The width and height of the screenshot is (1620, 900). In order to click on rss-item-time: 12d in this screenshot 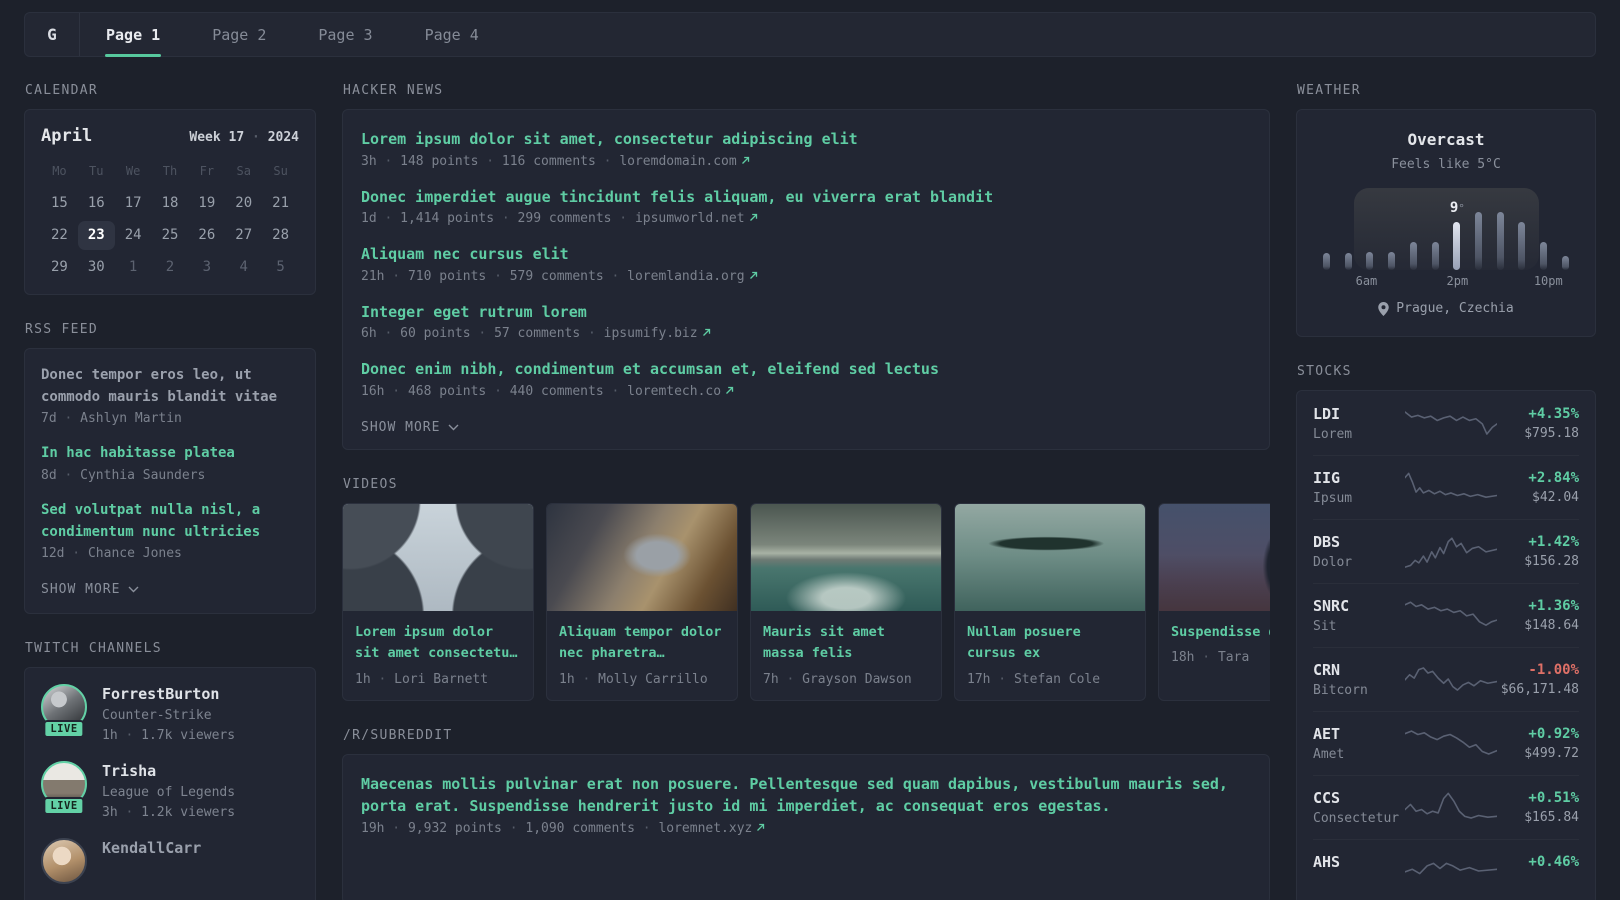, I will do `click(53, 554)`.